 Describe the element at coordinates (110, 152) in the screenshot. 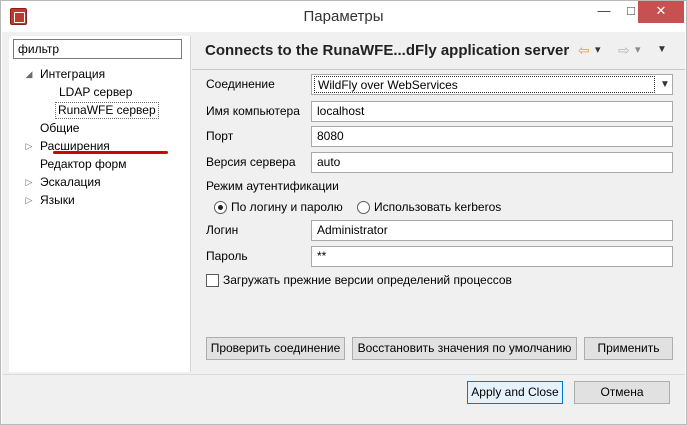

I see `annotation-underline` at that location.